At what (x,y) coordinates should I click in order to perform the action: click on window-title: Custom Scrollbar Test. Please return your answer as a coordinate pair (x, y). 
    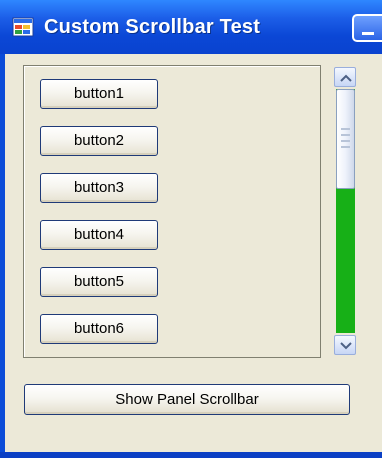
    Looking at the image, I should click on (152, 27).